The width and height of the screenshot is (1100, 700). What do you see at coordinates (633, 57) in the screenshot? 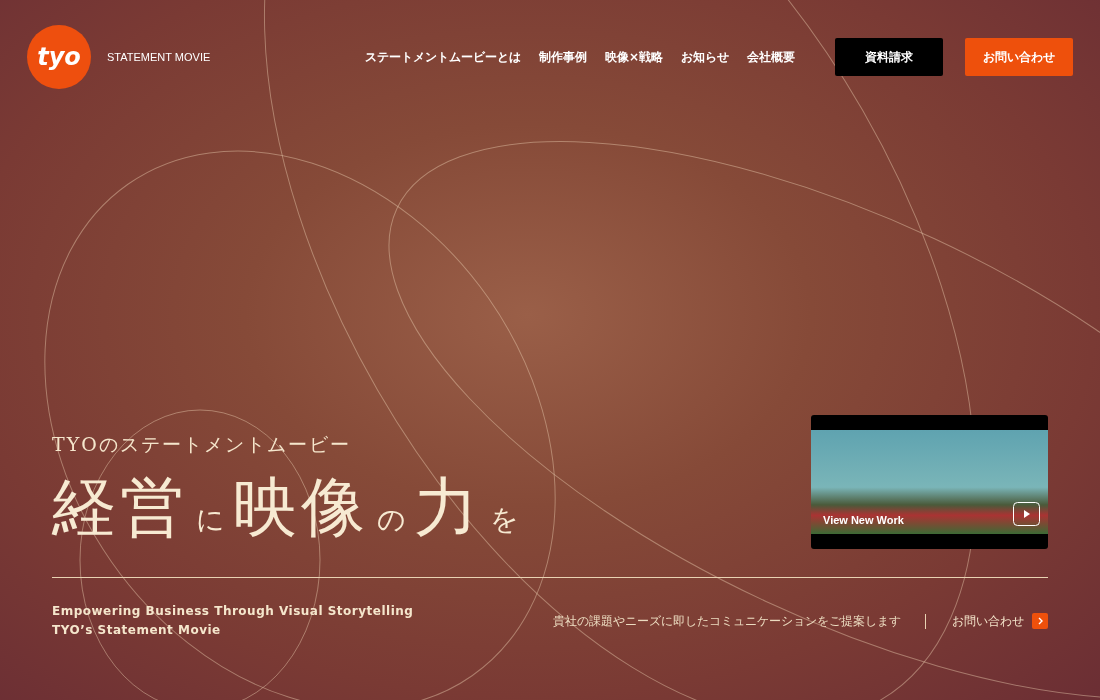
I see `nav-link: 映像×戦略` at bounding box center [633, 57].